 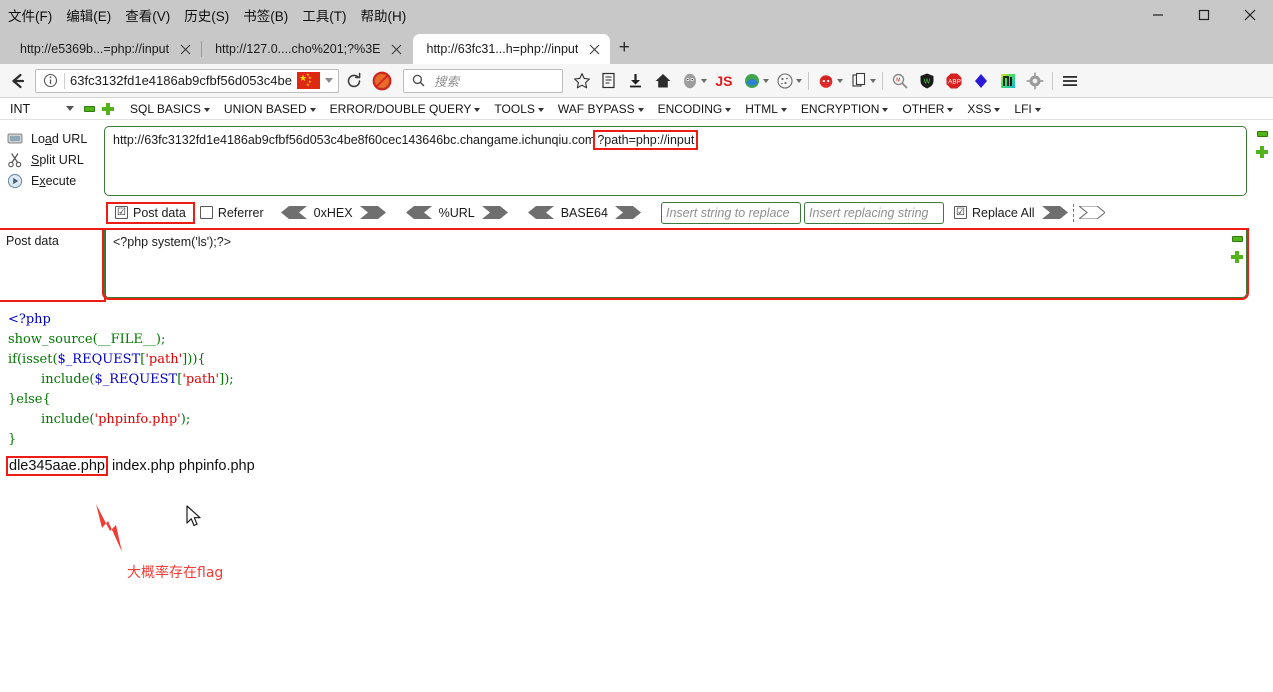 What do you see at coordinates (232, 213) in the screenshot?
I see `referrer-checkbox: Referrer` at bounding box center [232, 213].